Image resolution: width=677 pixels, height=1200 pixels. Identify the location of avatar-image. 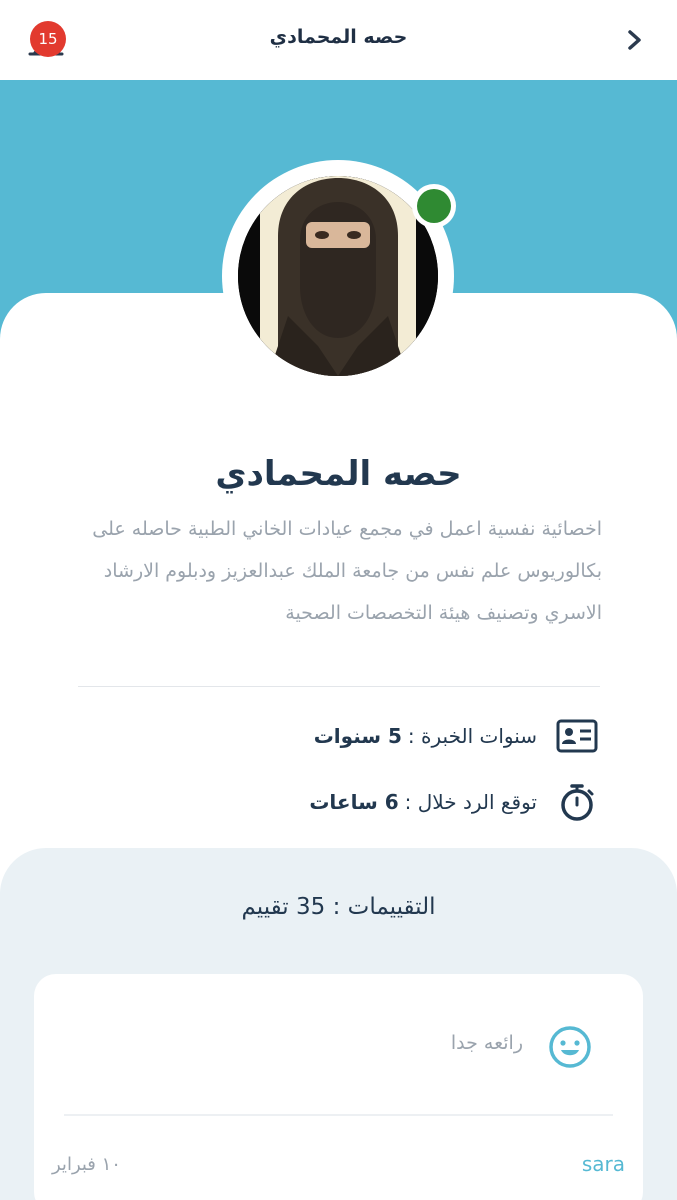
(338, 276).